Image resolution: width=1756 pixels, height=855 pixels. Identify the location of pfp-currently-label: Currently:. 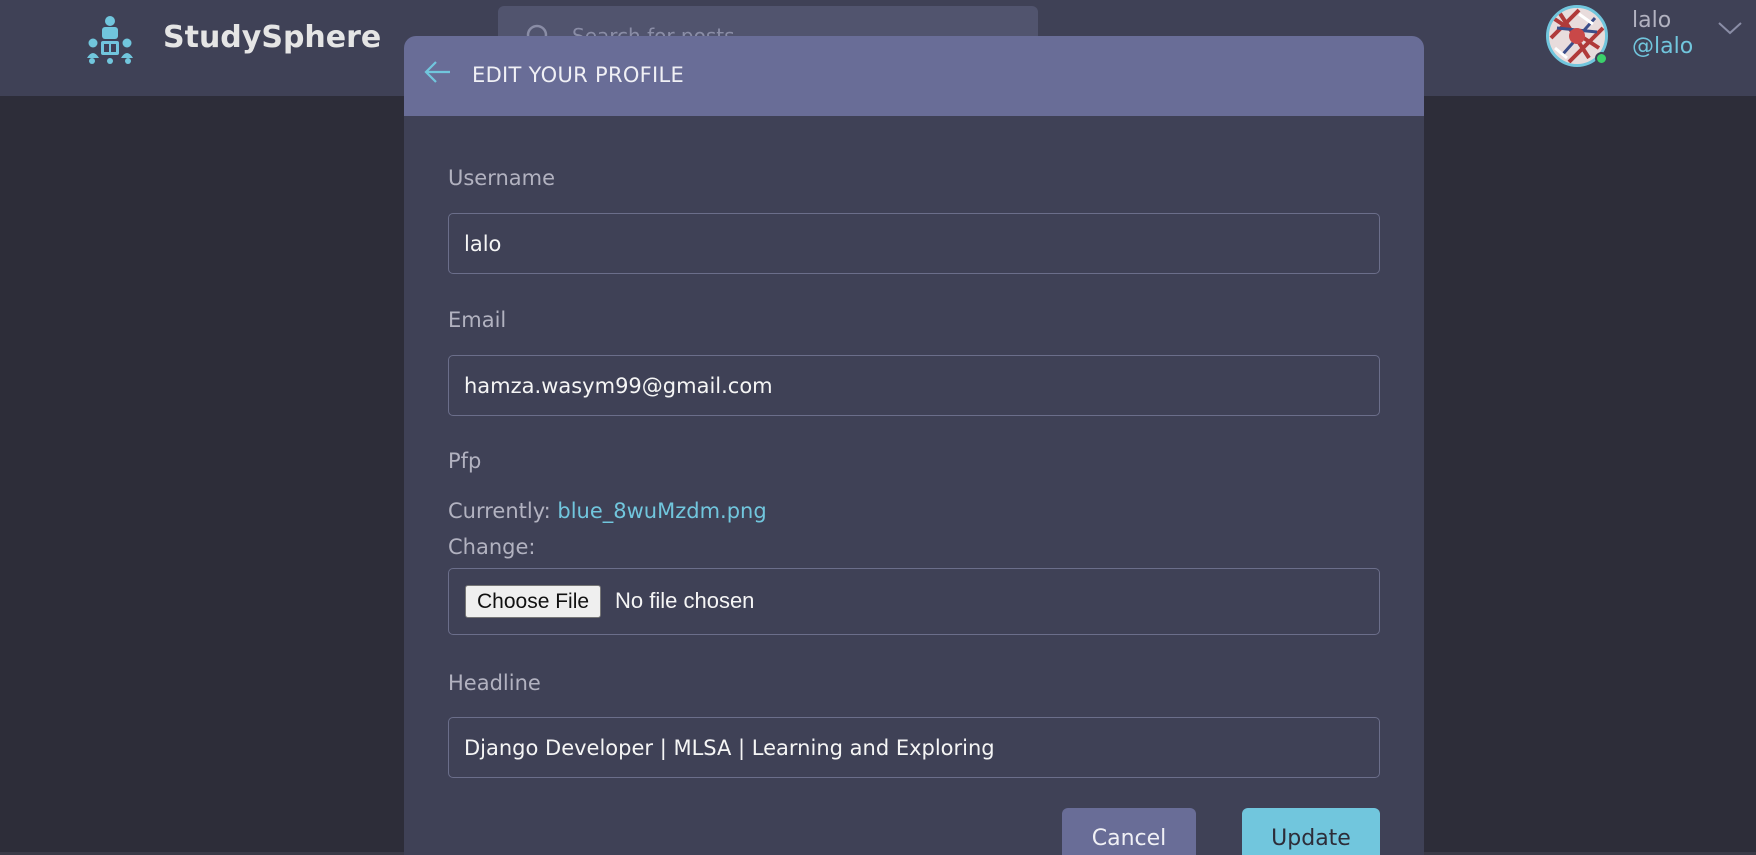
(499, 511).